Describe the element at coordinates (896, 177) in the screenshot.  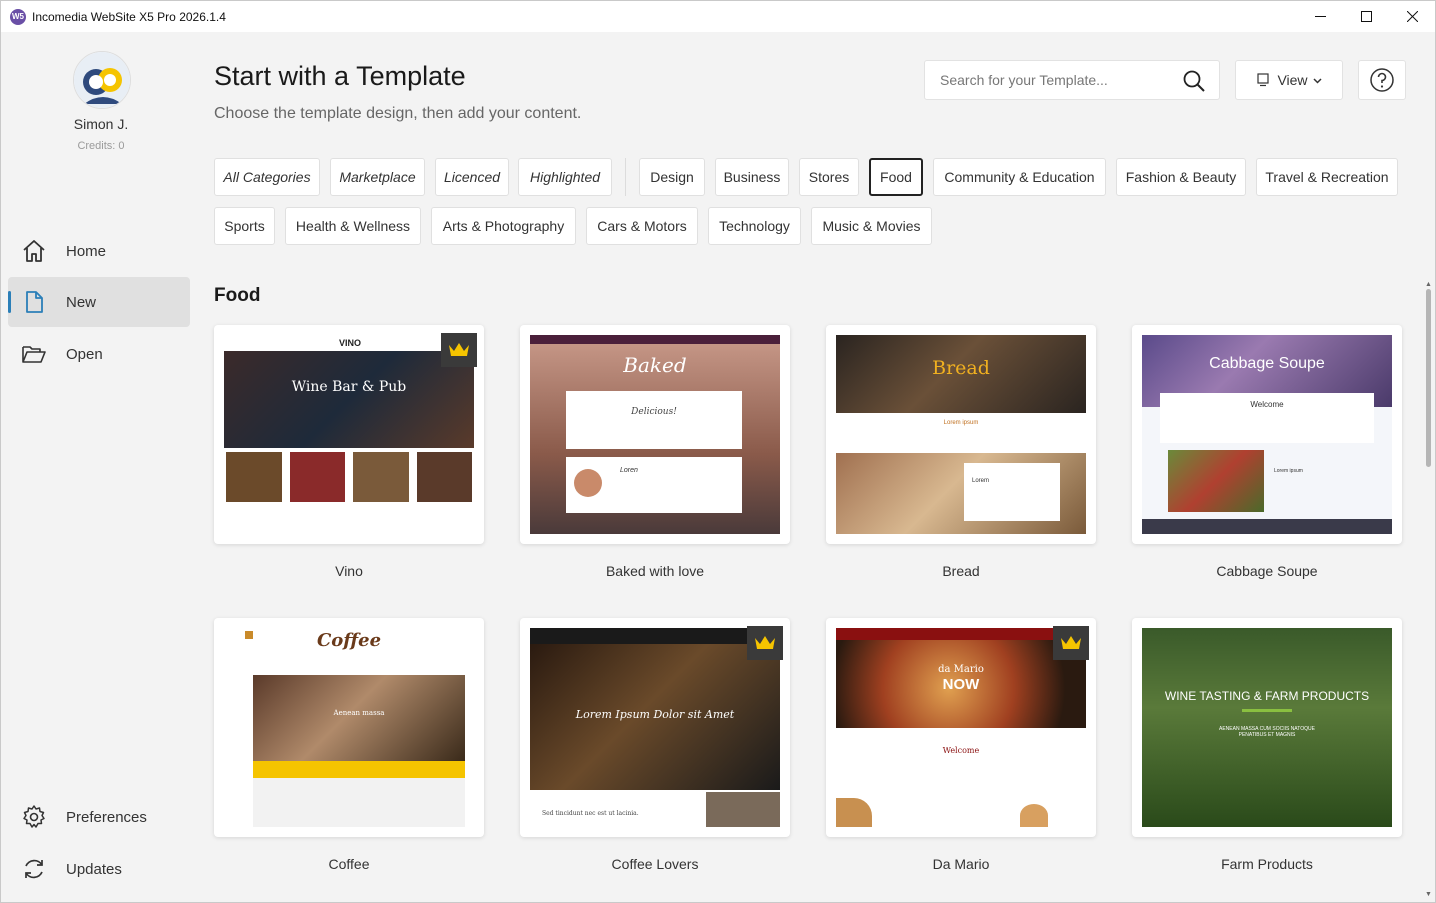
I see `chip-food: Food` at that location.